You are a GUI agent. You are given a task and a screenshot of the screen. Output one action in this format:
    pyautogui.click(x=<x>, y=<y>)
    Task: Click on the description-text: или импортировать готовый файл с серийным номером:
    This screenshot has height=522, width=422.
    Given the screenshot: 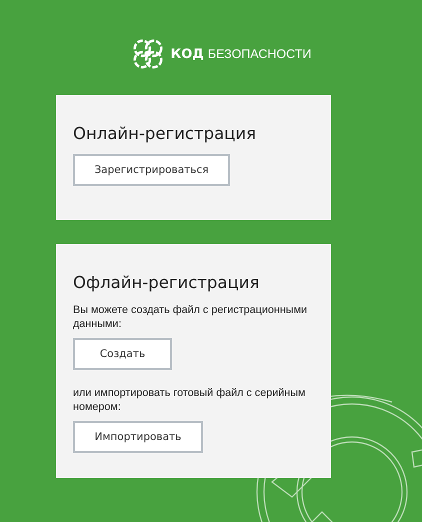 What is the action you would take?
    pyautogui.click(x=189, y=400)
    